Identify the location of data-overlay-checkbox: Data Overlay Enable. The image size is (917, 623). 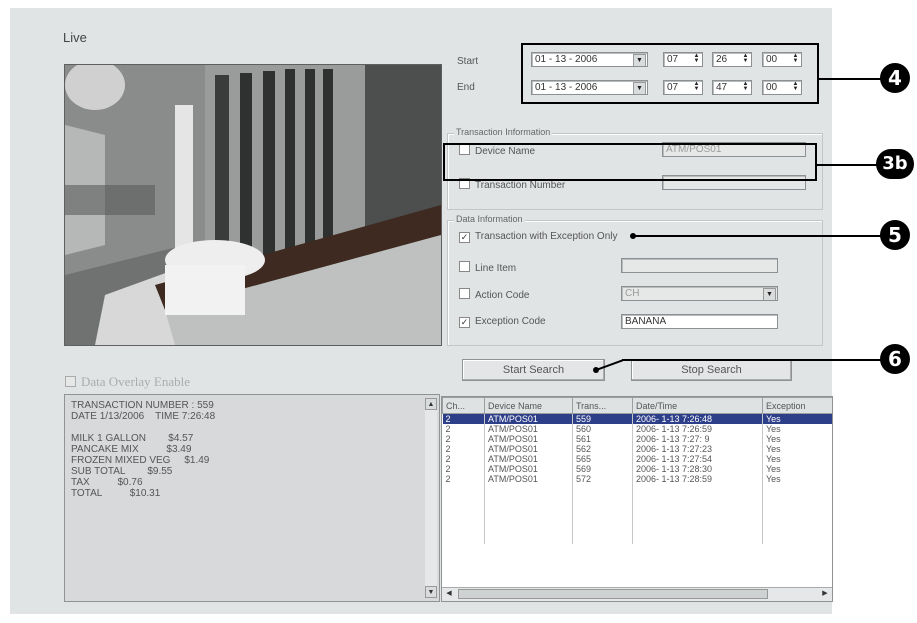
(127, 382).